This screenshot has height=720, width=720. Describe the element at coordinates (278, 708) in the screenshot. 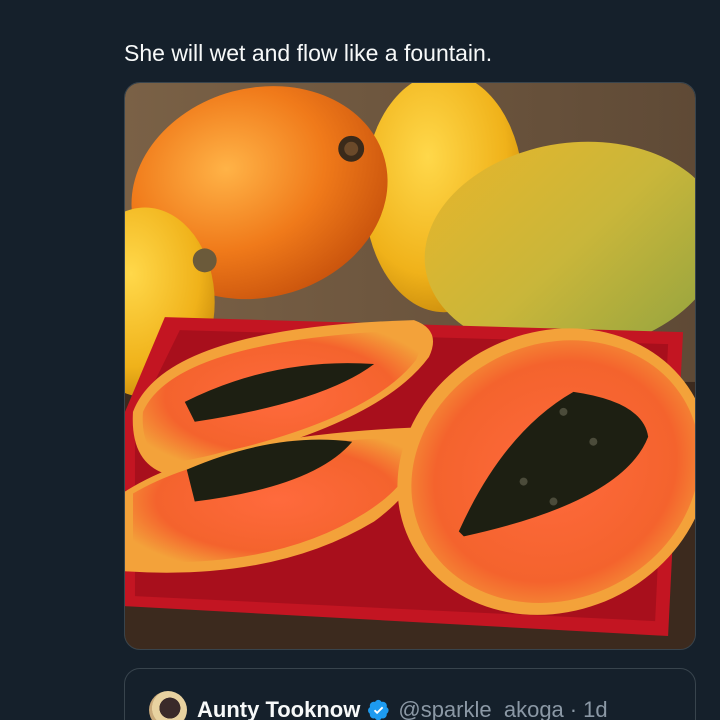

I see `quoted-display-name: Aunty Tooknow` at that location.